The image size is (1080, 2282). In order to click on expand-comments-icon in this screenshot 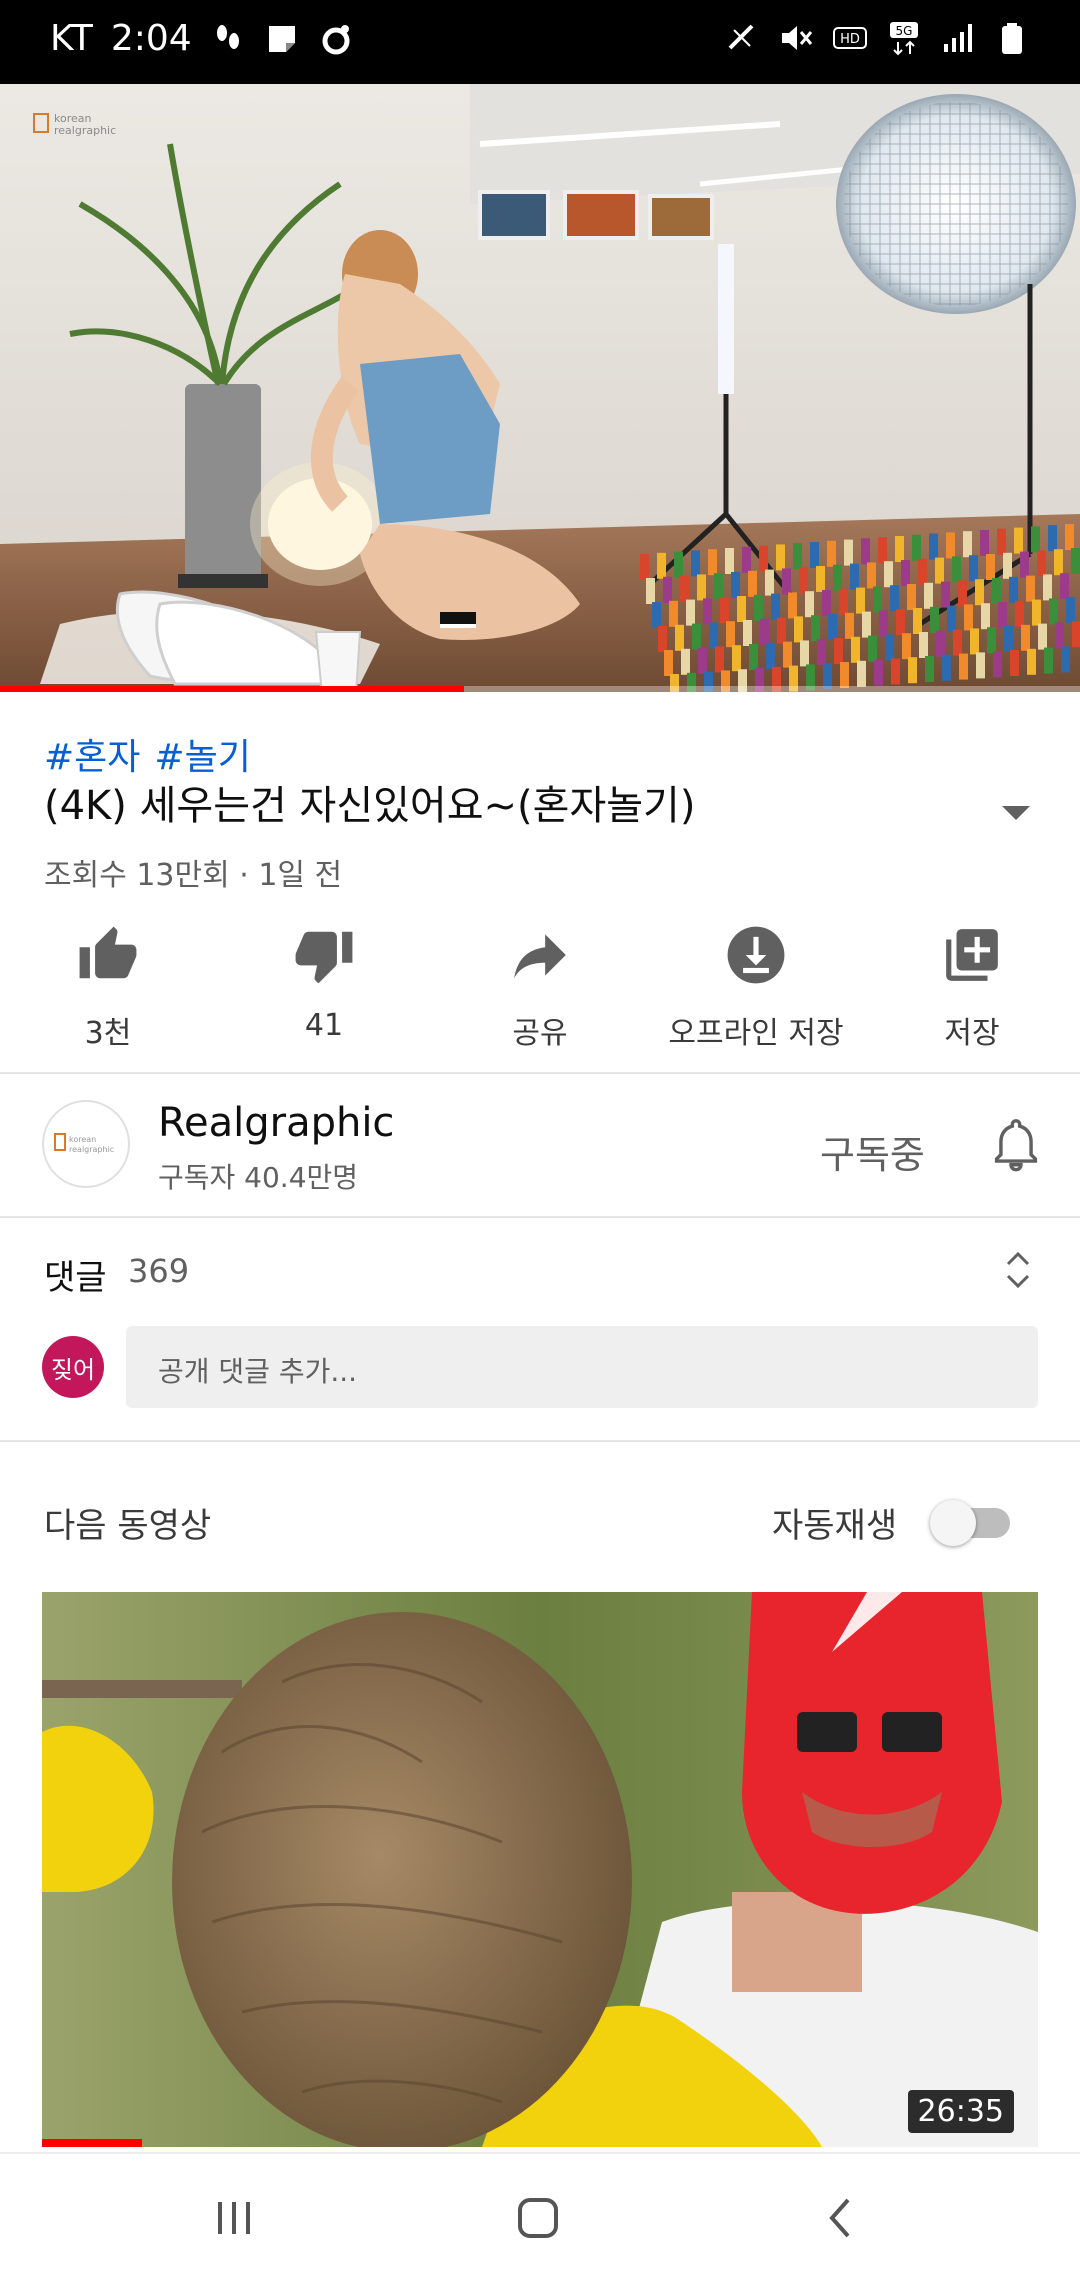, I will do `click(1018, 1270)`.